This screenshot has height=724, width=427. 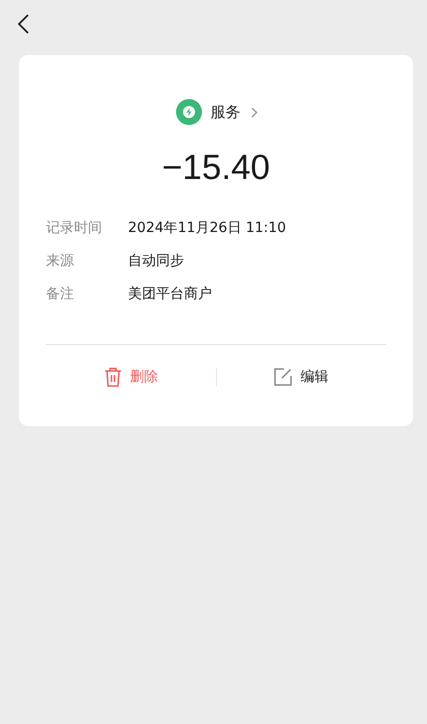 I want to click on field-value: 美团平台商户, so click(x=170, y=294).